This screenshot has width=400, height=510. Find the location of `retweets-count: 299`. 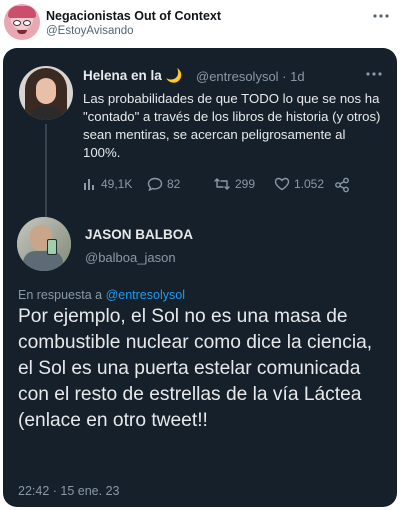

retweets-count: 299 is located at coordinates (245, 184).